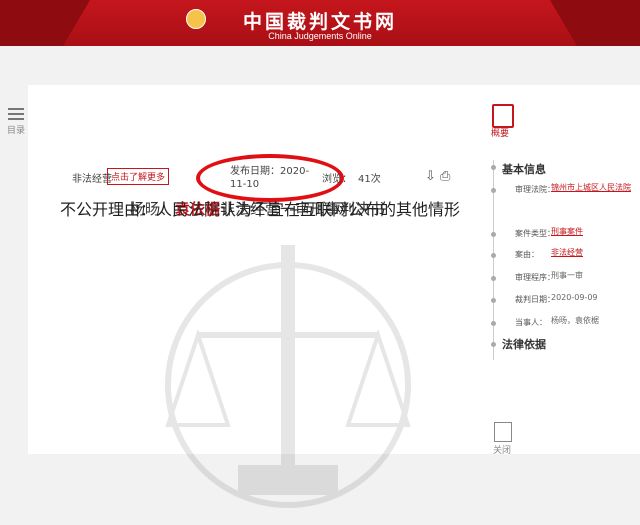  Describe the element at coordinates (595, 232) in the screenshot. I see `case-type-link: 刑事案件` at that location.